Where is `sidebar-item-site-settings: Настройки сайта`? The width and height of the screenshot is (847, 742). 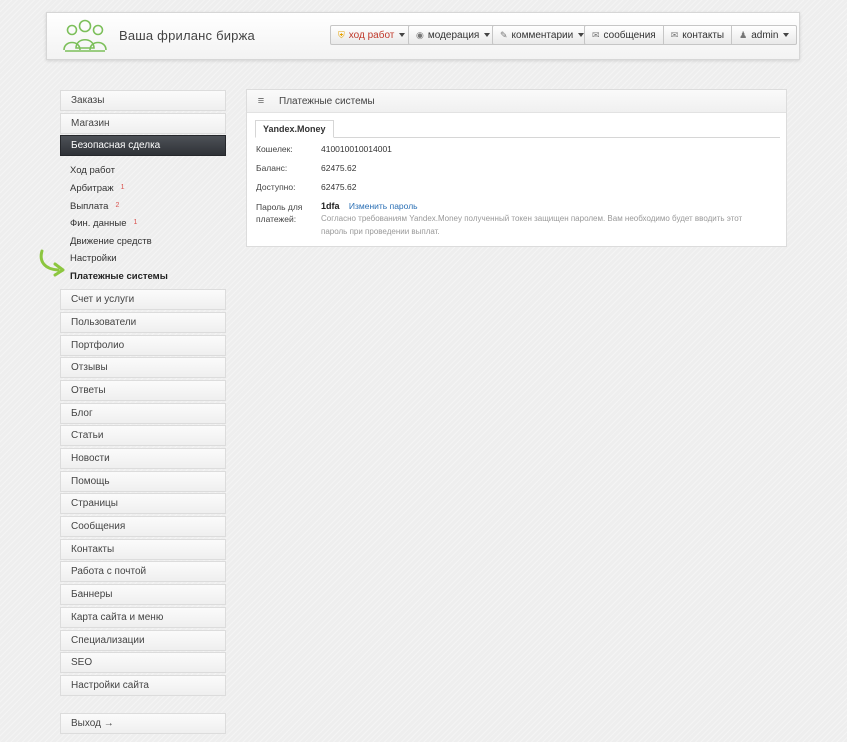 sidebar-item-site-settings: Настройки сайта is located at coordinates (143, 685).